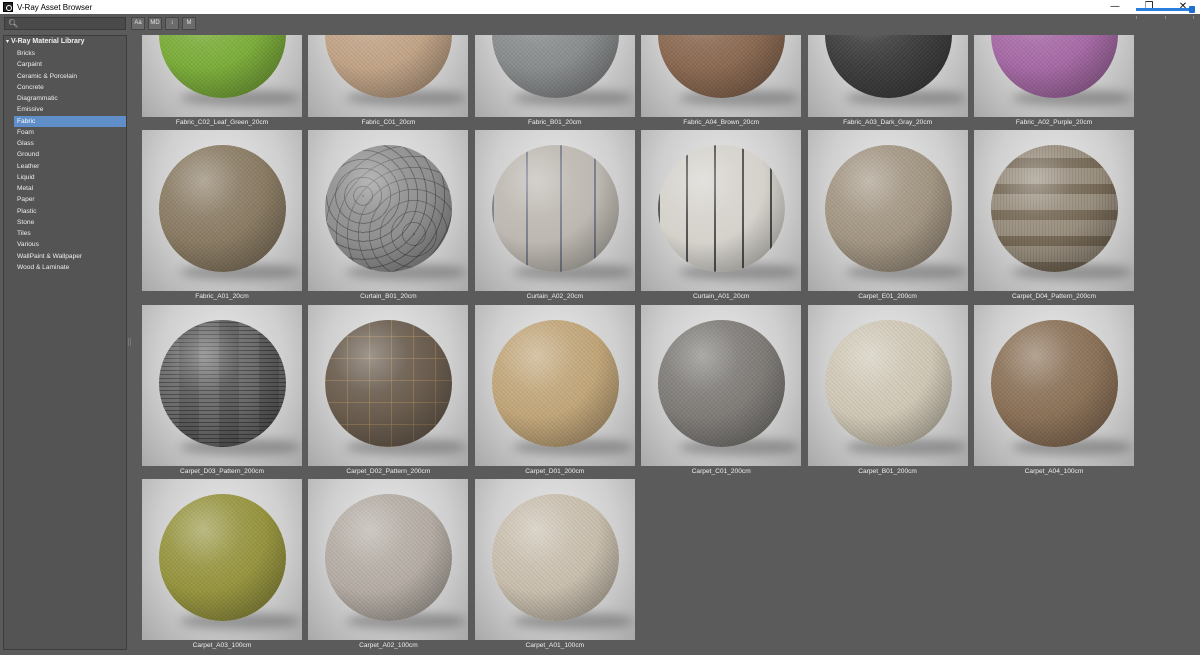 The width and height of the screenshot is (1200, 655). I want to click on sidebar-item-wood-laminate: Wood & Laminate, so click(65, 267).